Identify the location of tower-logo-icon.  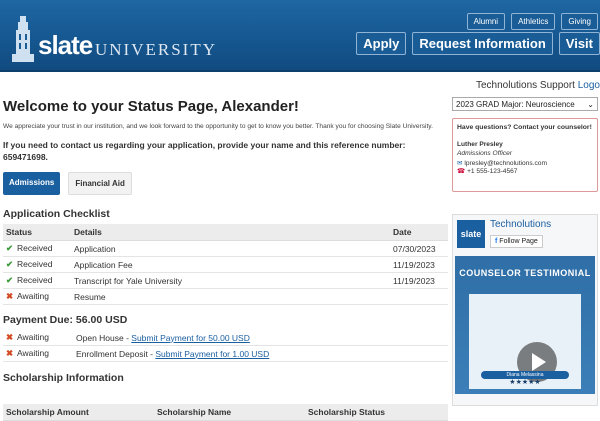
(23, 39).